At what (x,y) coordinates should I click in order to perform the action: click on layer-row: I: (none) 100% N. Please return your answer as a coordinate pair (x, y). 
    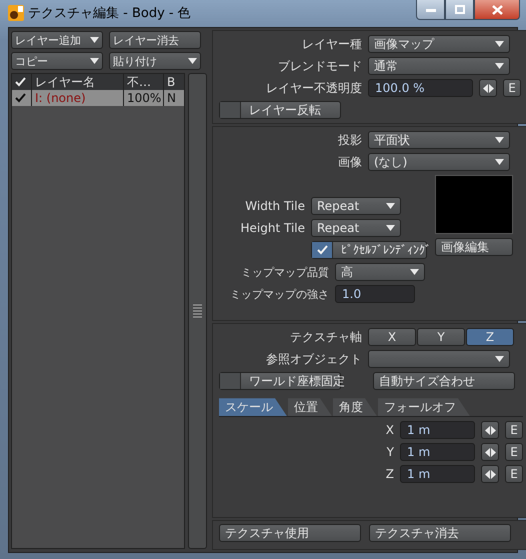
    Looking at the image, I should click on (98, 98).